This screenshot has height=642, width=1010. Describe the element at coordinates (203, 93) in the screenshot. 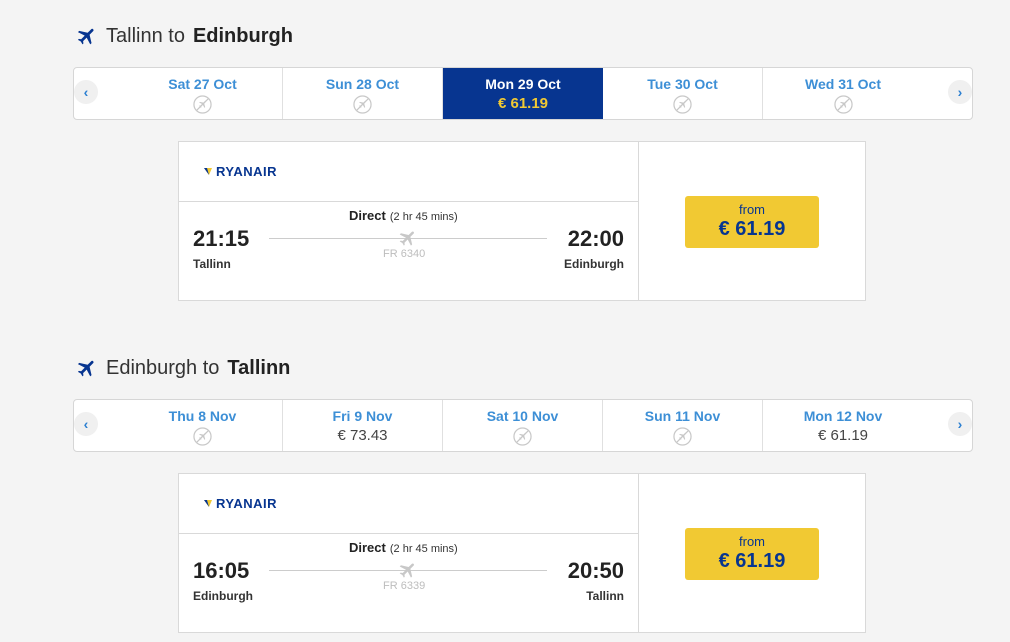

I see `date-cell: Sat 27 Oct` at that location.